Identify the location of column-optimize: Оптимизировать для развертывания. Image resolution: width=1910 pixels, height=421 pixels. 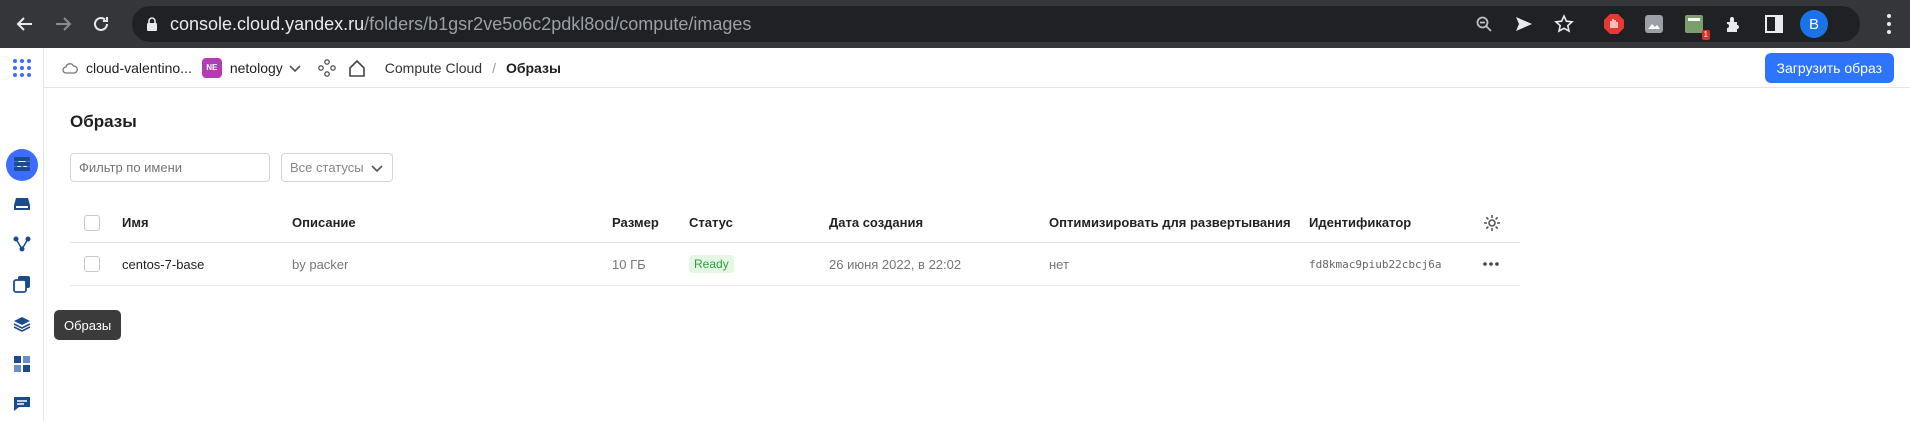
(1170, 222).